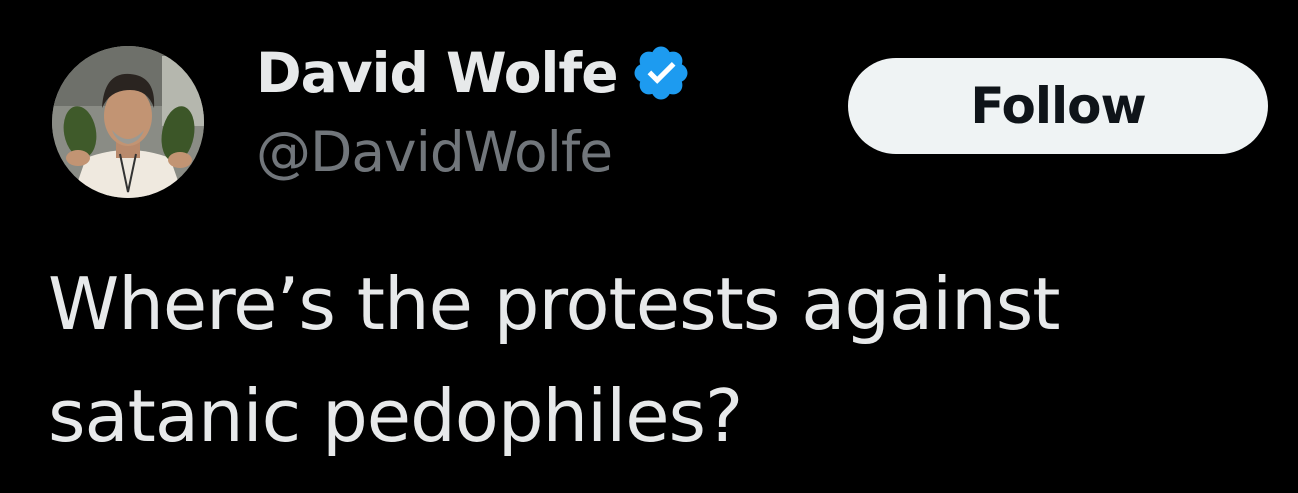  I want to click on follow-button: Follow, so click(1058, 106).